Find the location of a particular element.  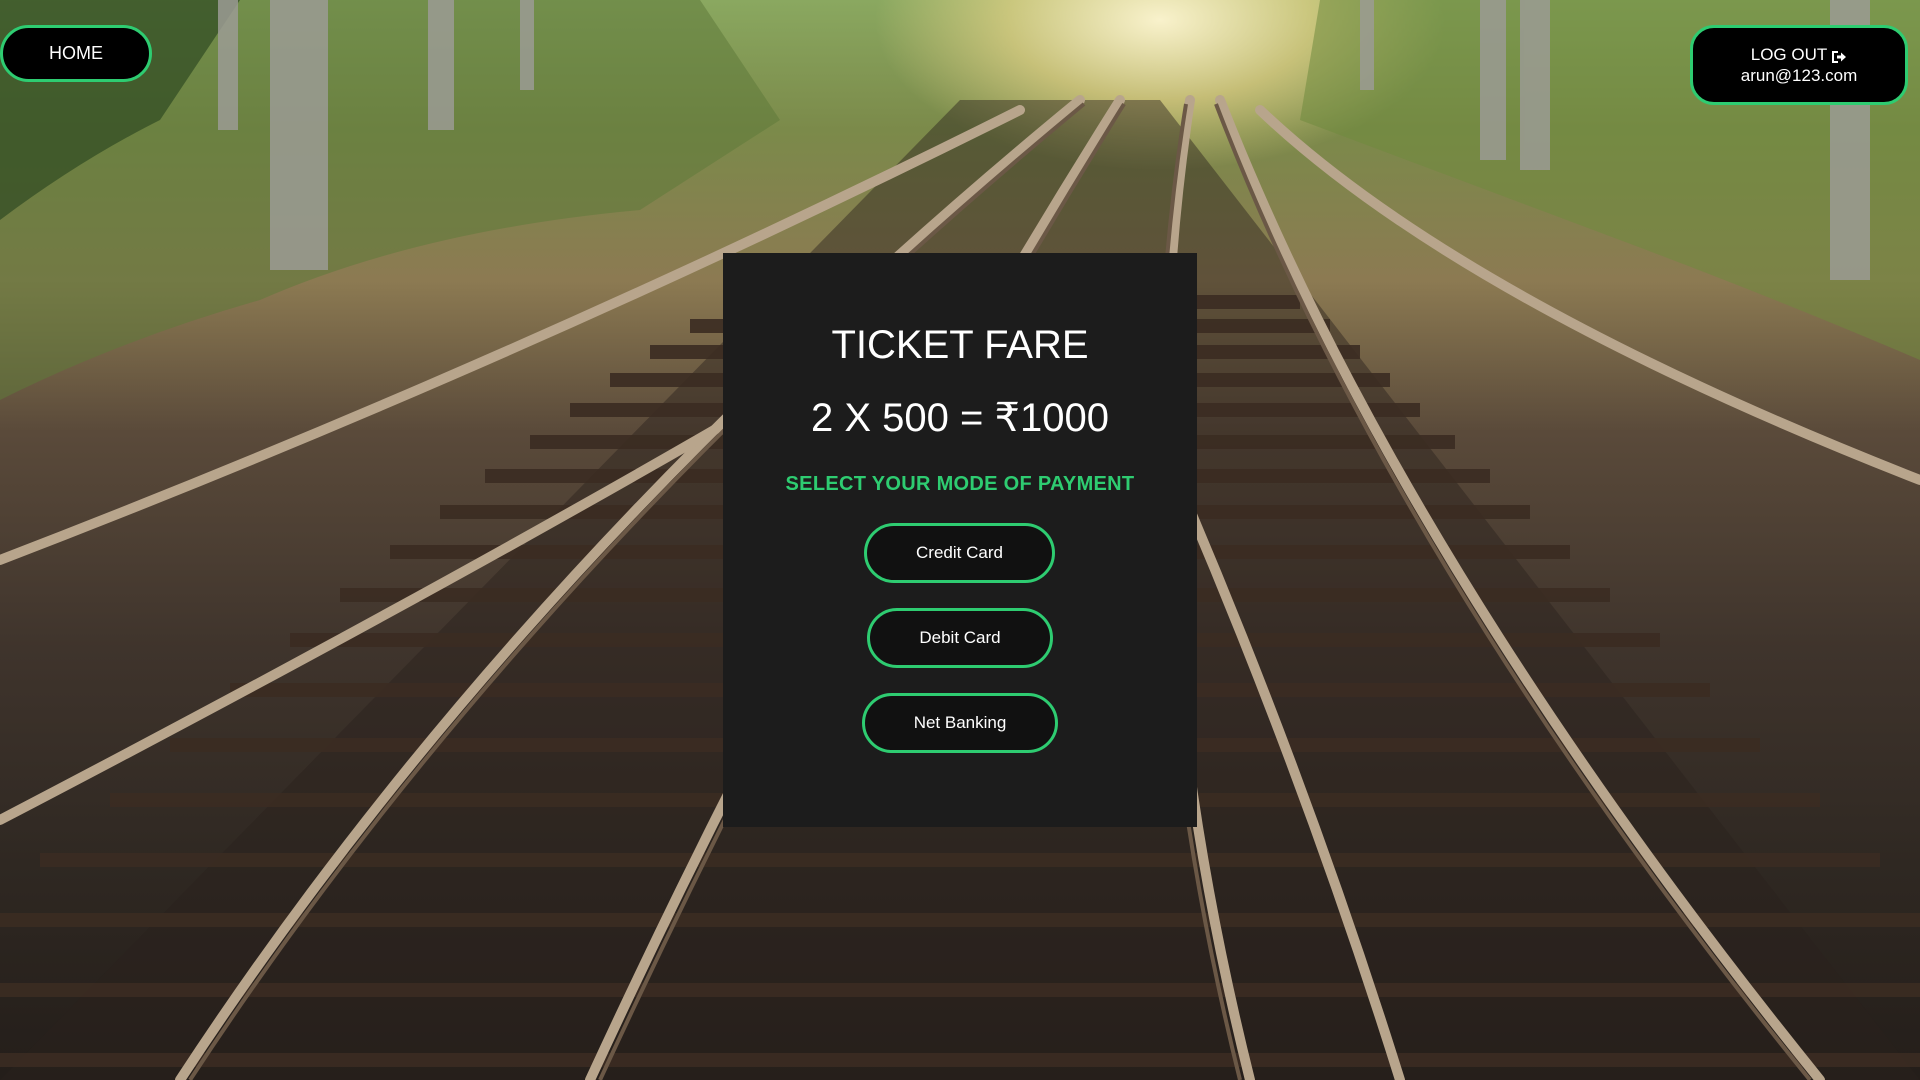

payment-heading: SELECT YOUR MODE OF PAYMENT is located at coordinates (960, 484).